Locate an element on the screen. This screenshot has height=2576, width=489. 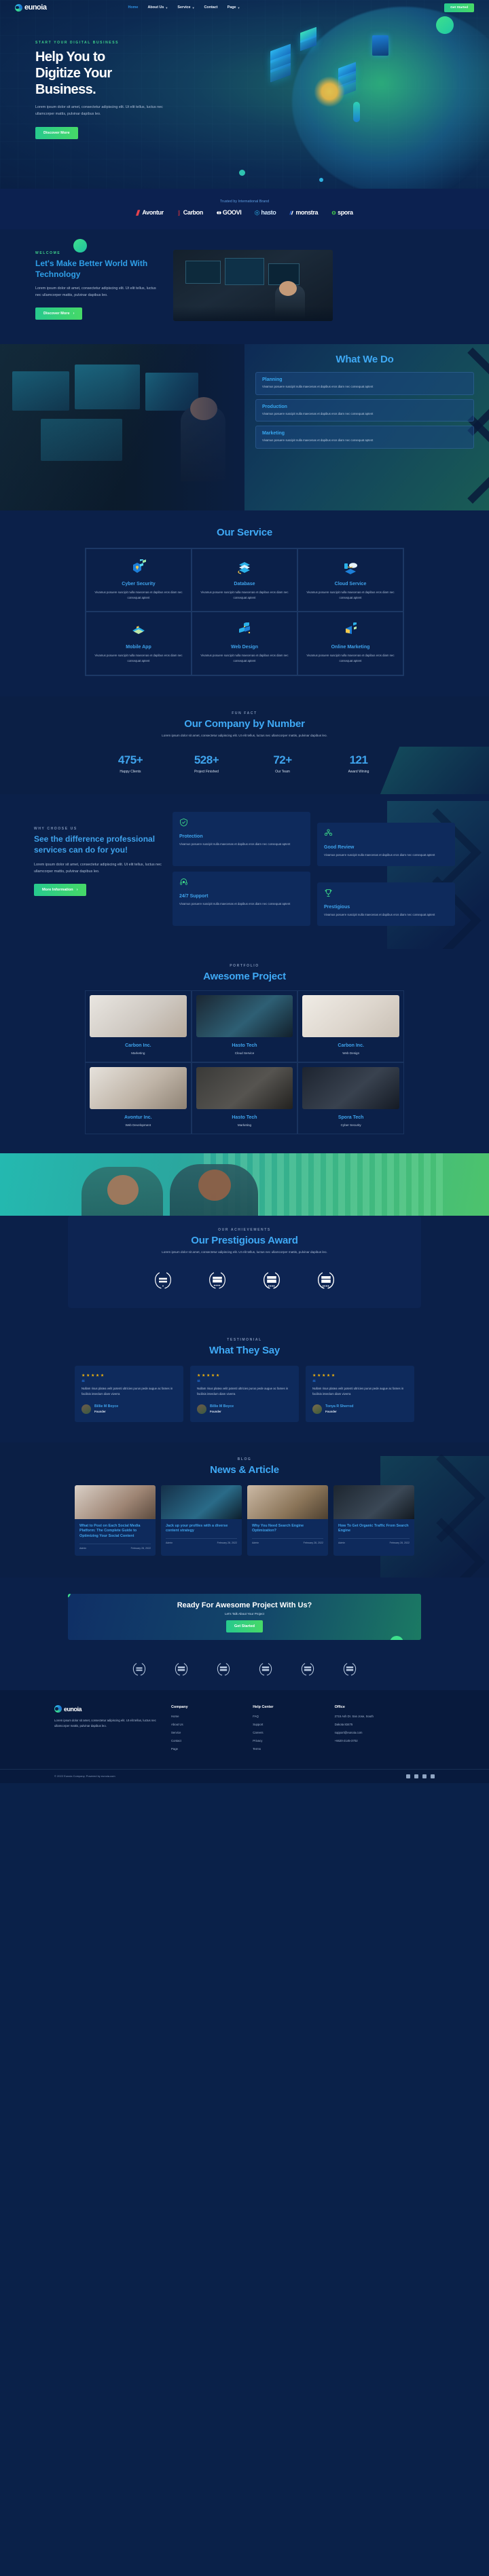
footer-office-phone: +6620-2145-3702 is located at coordinates (385, 1742).